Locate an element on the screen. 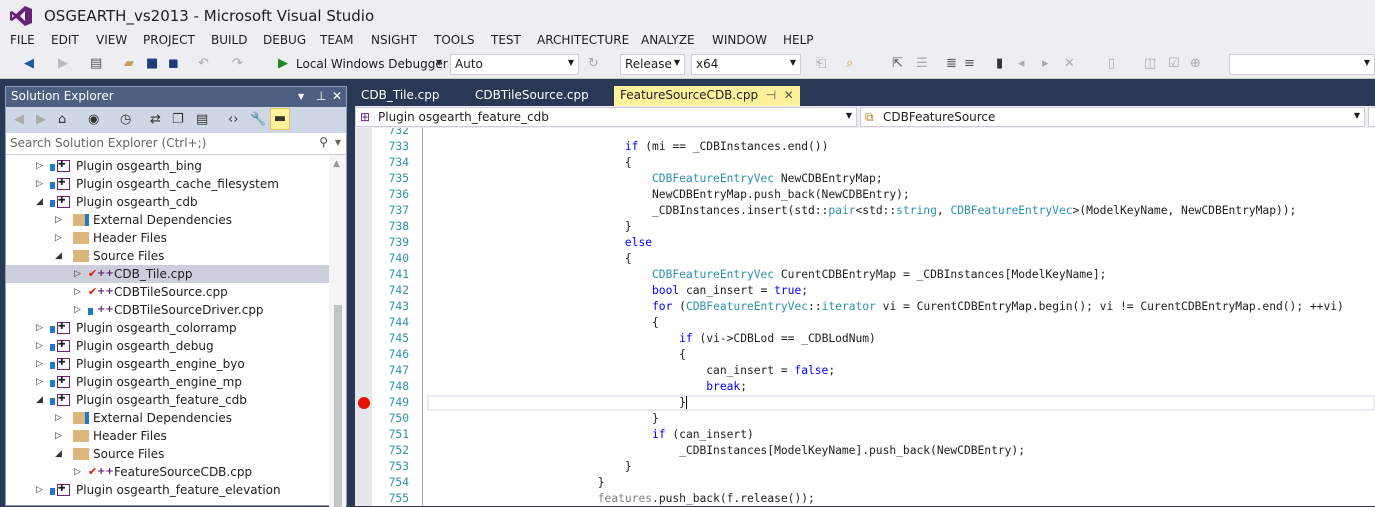 The width and height of the screenshot is (1375, 507). layers-icon: ◫ is located at coordinates (1150, 63).